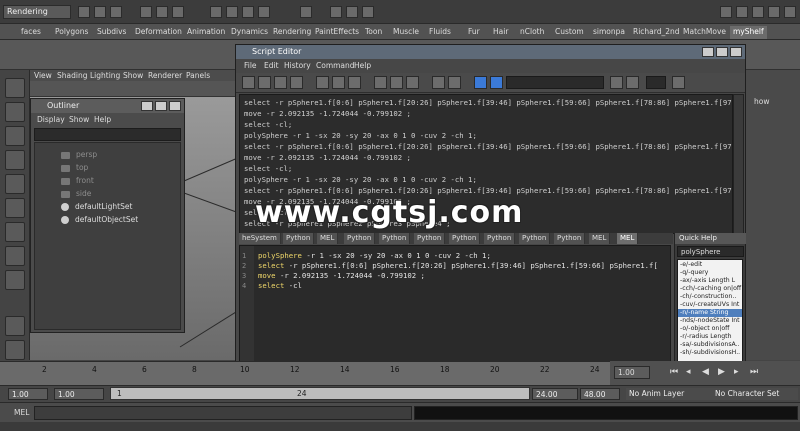 This screenshot has width=800, height=431. Describe the element at coordinates (380, 82) in the screenshot. I see `show-history-icon` at that location.